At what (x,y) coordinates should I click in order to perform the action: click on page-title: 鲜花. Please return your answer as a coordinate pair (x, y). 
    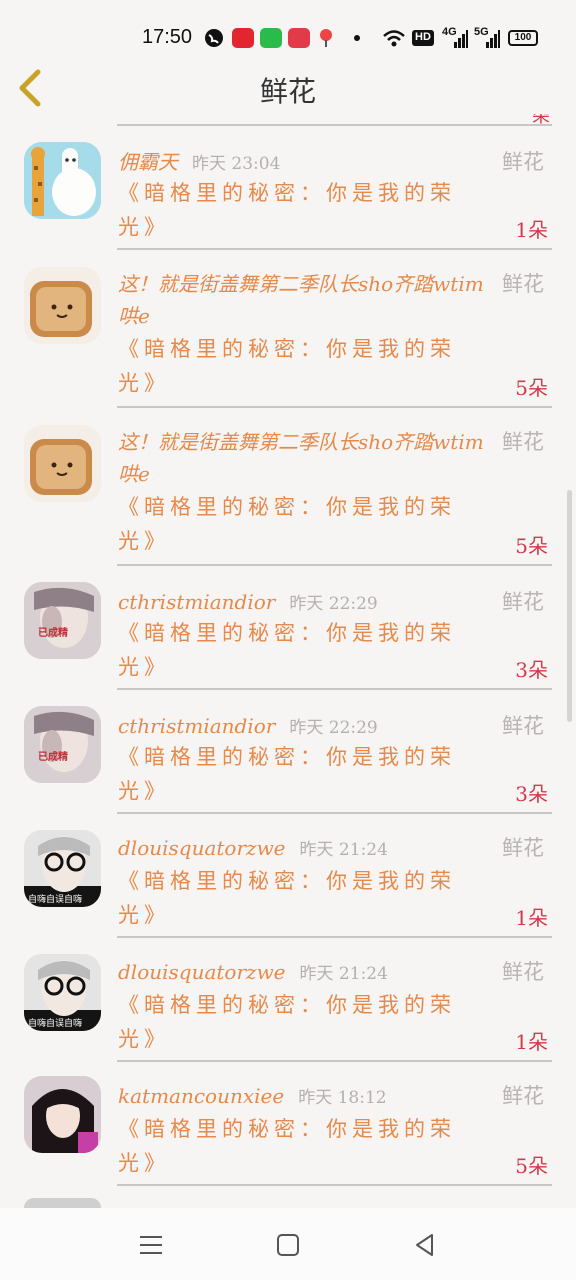
    Looking at the image, I should click on (287, 91).